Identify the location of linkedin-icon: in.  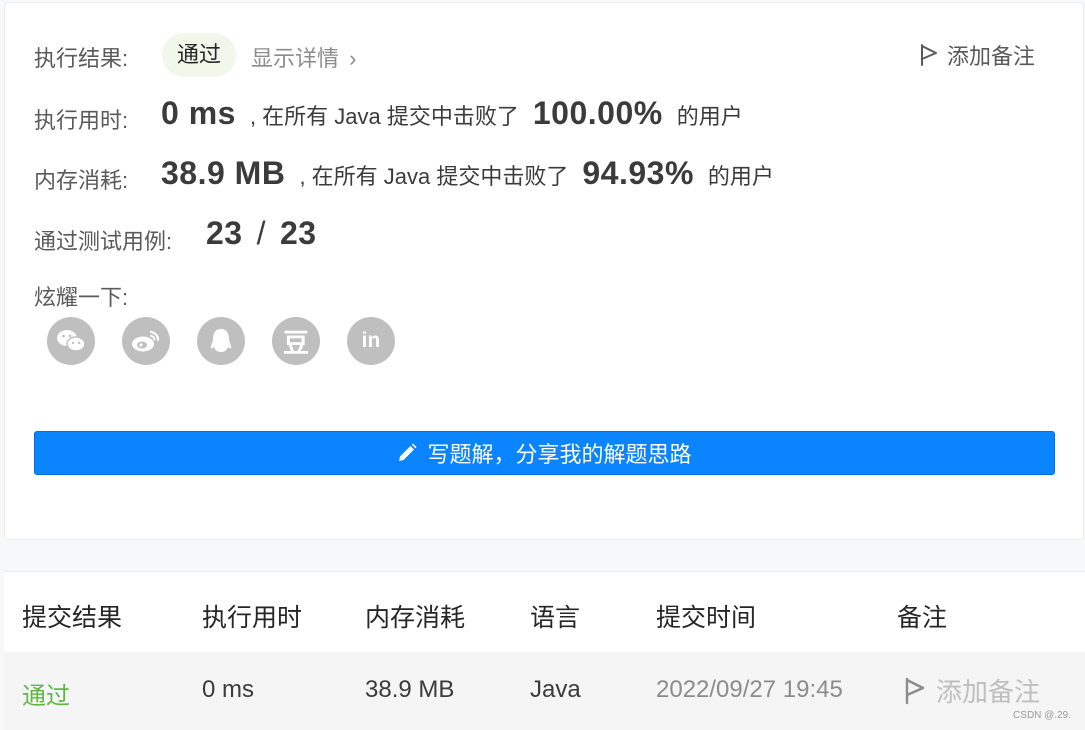
(371, 341).